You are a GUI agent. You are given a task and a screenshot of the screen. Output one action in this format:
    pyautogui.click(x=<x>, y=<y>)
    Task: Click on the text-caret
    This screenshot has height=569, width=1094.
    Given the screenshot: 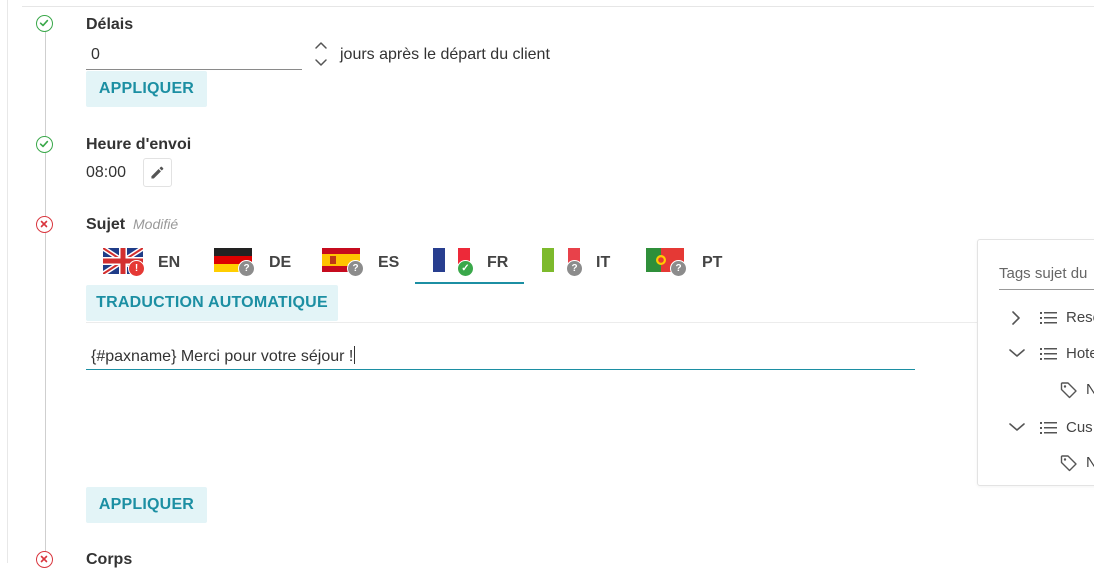 What is the action you would take?
    pyautogui.click(x=355, y=355)
    